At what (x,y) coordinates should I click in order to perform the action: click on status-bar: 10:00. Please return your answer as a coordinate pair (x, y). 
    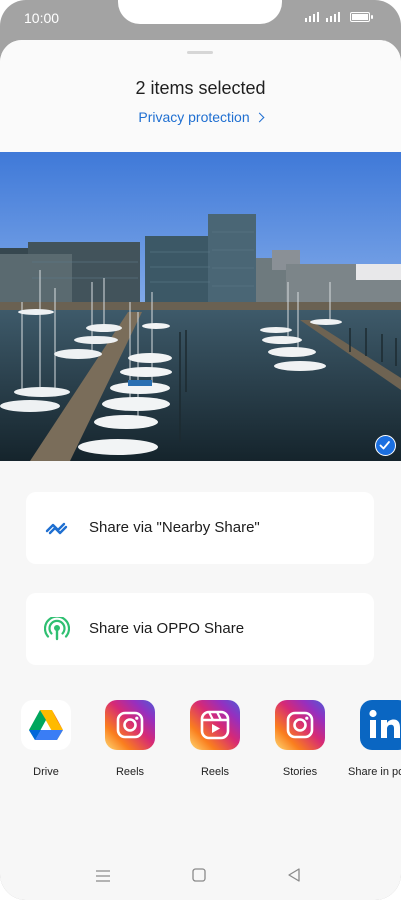
    Looking at the image, I should click on (200, 20).